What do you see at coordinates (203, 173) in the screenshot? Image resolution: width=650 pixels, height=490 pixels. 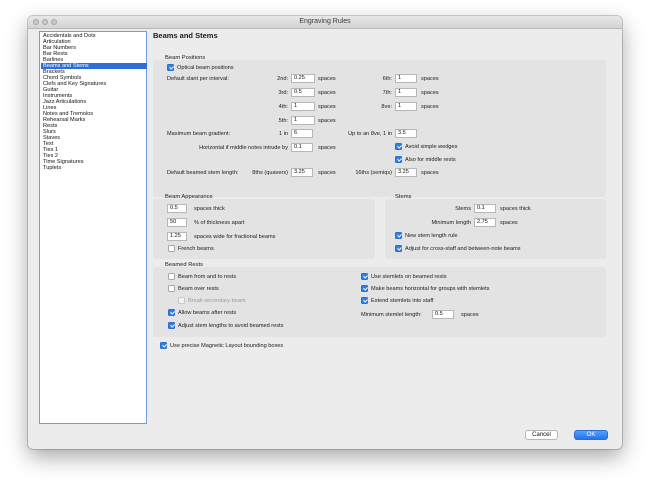 I see `stem-length-label: Default beamed stem length:` at bounding box center [203, 173].